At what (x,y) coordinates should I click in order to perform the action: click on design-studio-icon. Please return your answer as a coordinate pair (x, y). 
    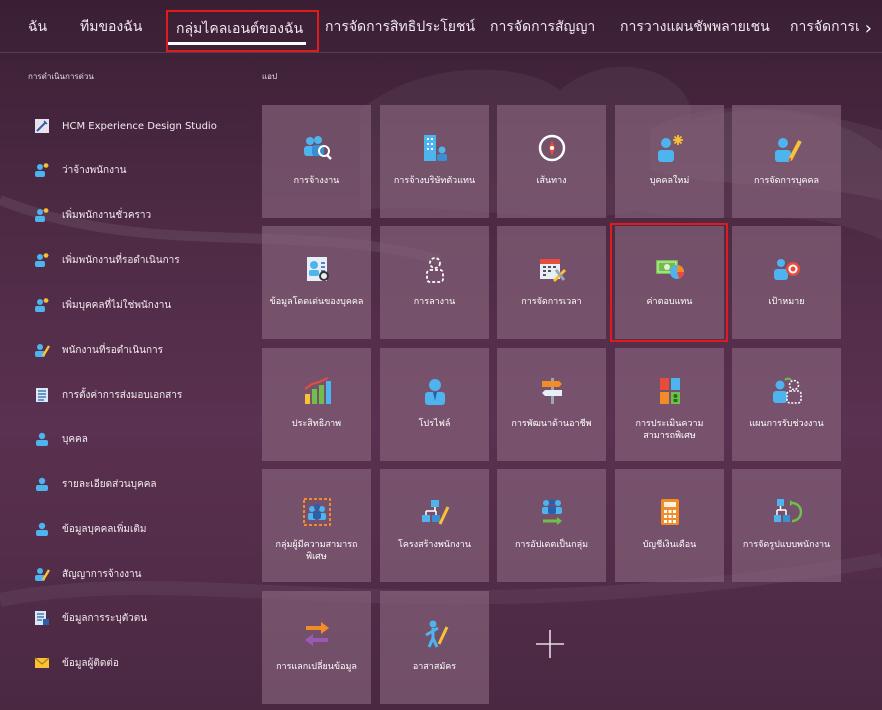
    Looking at the image, I should click on (42, 126).